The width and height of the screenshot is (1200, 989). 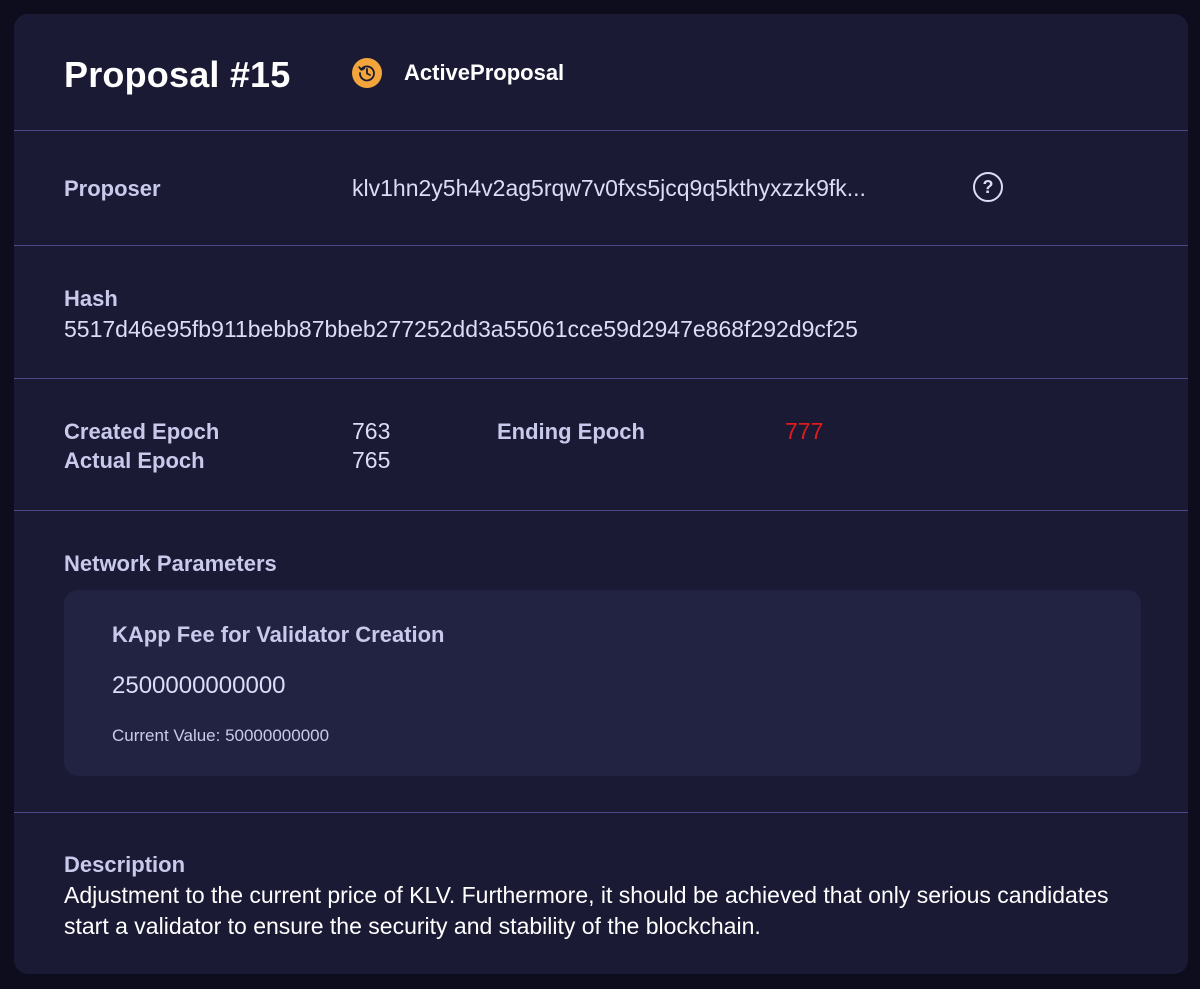 What do you see at coordinates (371, 431) in the screenshot?
I see `created-epoch-value: 763` at bounding box center [371, 431].